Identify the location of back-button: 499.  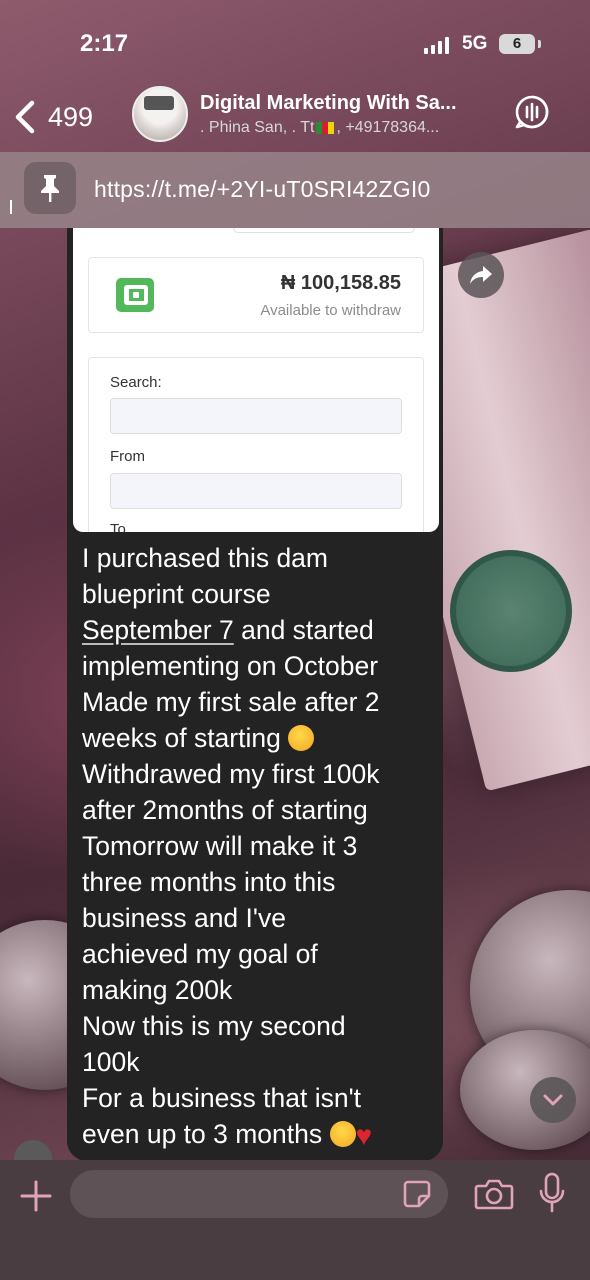
(51, 117).